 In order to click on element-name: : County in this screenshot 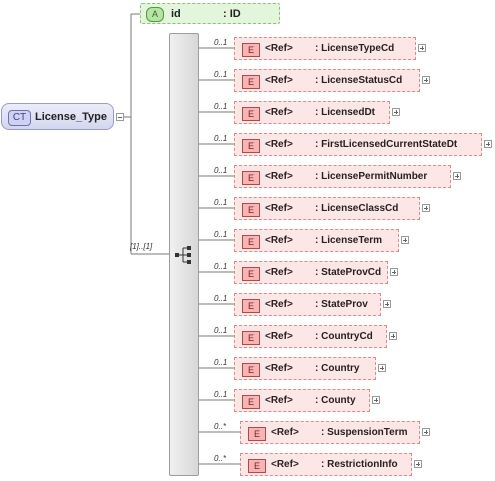, I will do `click(335, 400)`.